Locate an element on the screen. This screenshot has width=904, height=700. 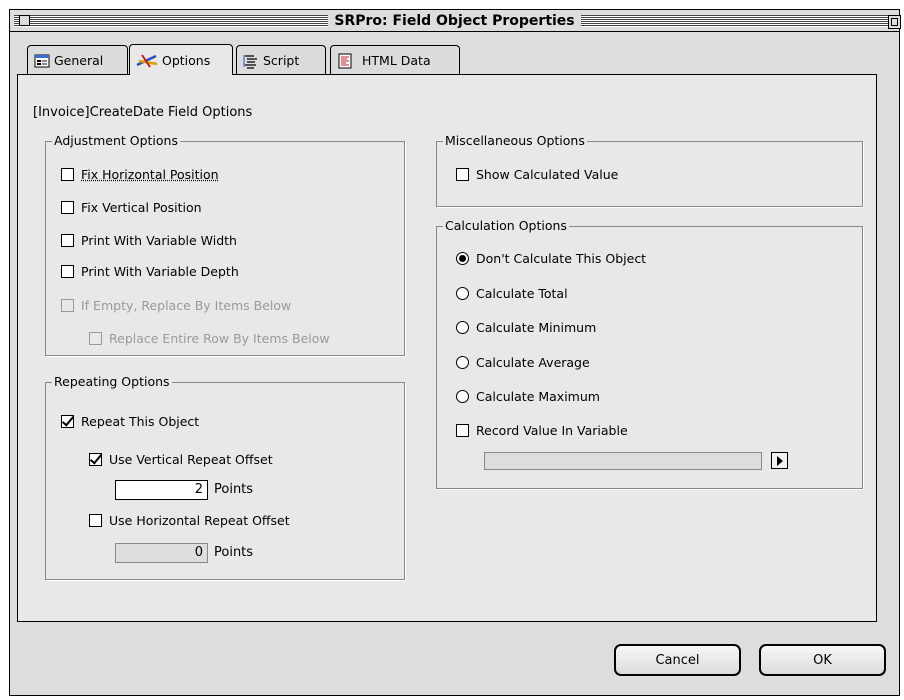
zoom-box-icon is located at coordinates (894, 22).